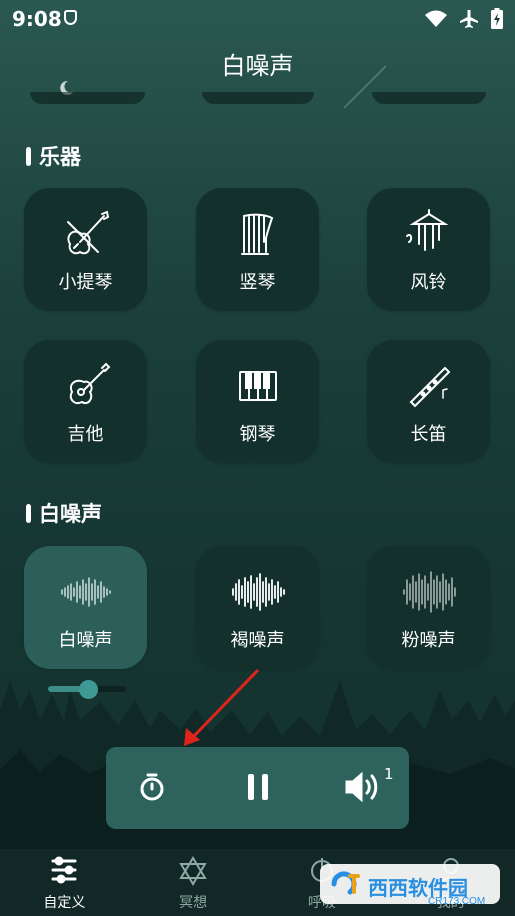 The width and height of the screenshot is (515, 916). I want to click on sound-card-guitar: 吉他, so click(85, 401).